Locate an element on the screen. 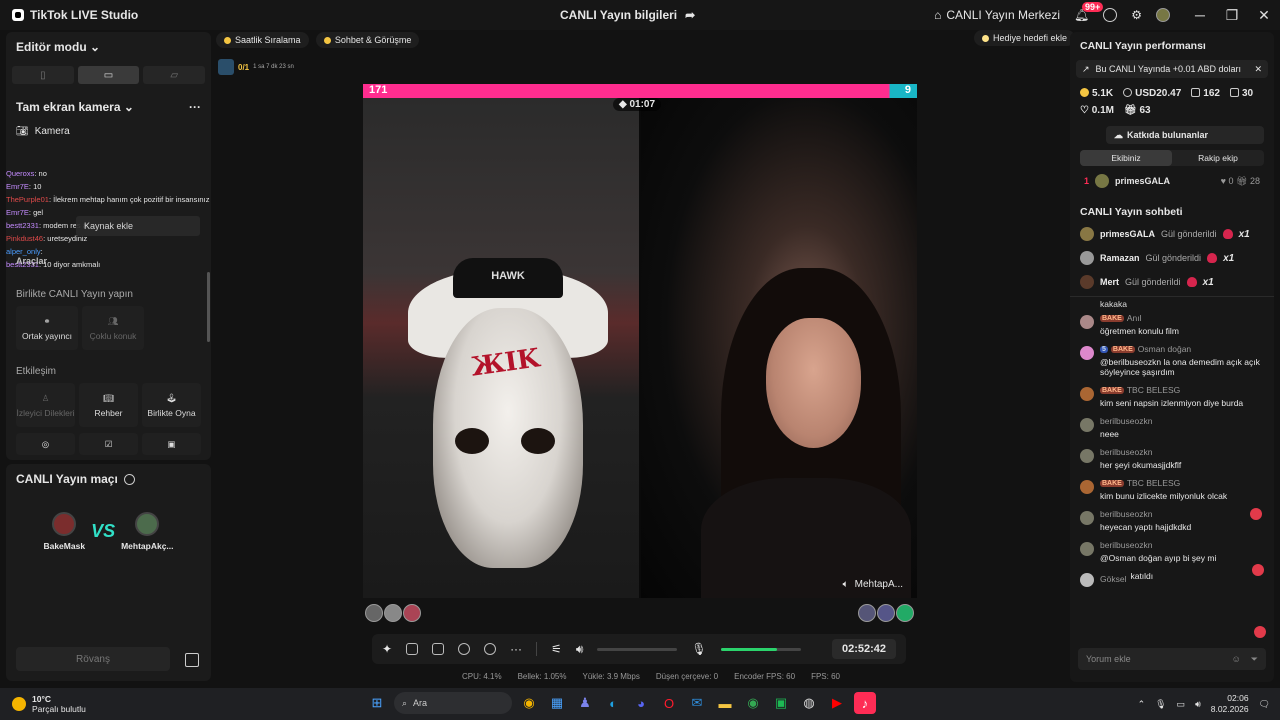 The height and width of the screenshot is (720, 1280). chrome-alt-icon: ◉ is located at coordinates (753, 703).